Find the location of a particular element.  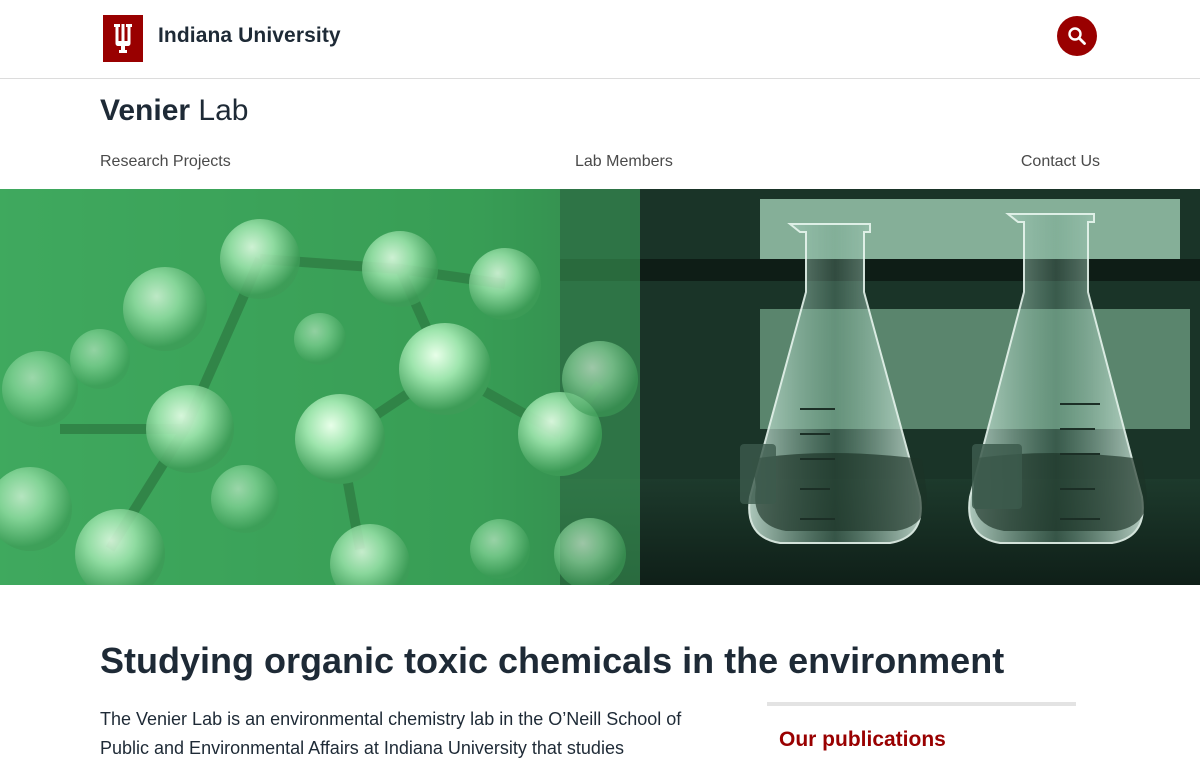

search-icon is located at coordinates (1077, 36).